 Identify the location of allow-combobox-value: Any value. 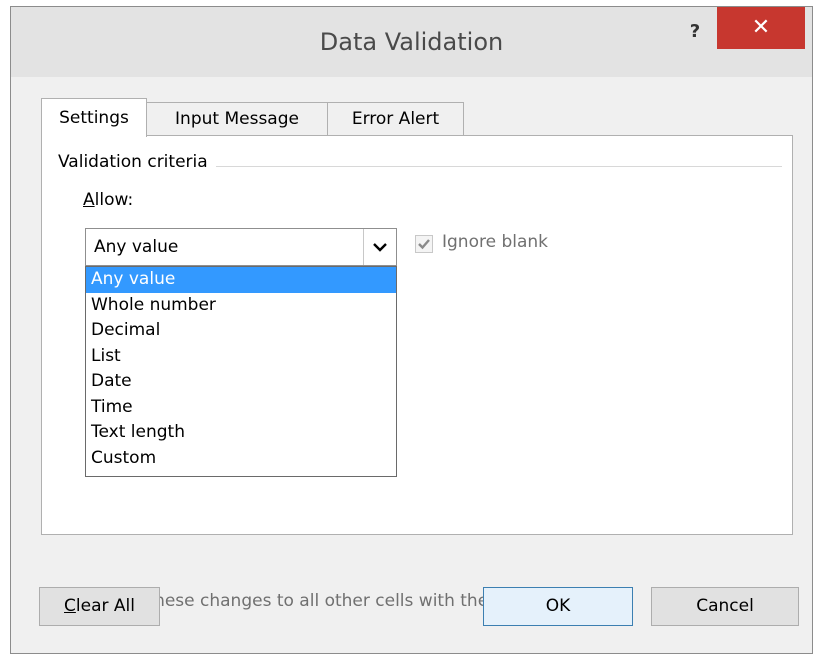
(136, 247).